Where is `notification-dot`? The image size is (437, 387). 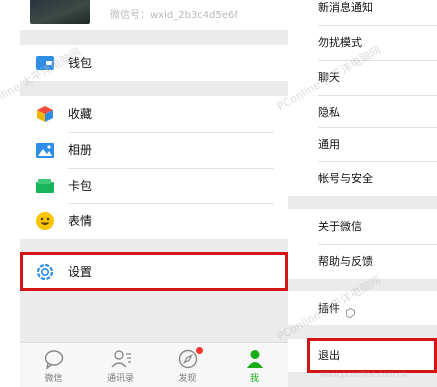
notification-dot is located at coordinates (199, 350).